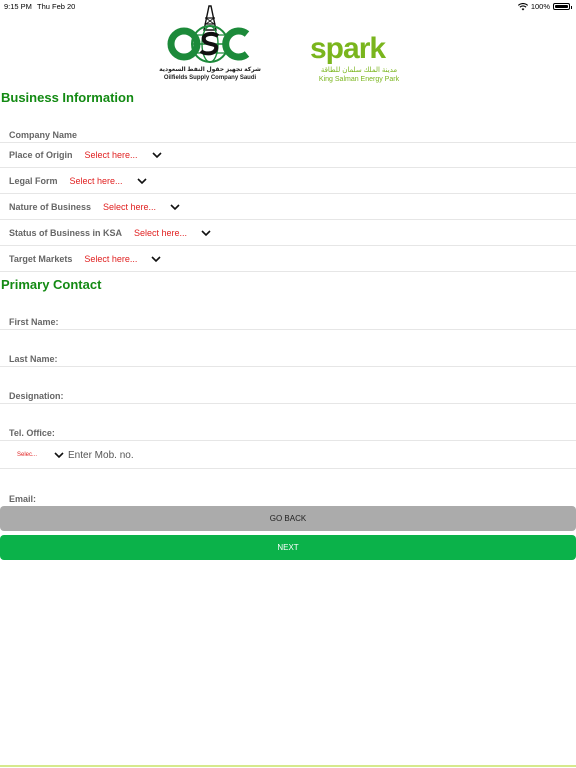 The width and height of the screenshot is (576, 768). What do you see at coordinates (210, 78) in the screenshot?
I see `osc-english-caption: Oilfields Supply Company Saudi` at bounding box center [210, 78].